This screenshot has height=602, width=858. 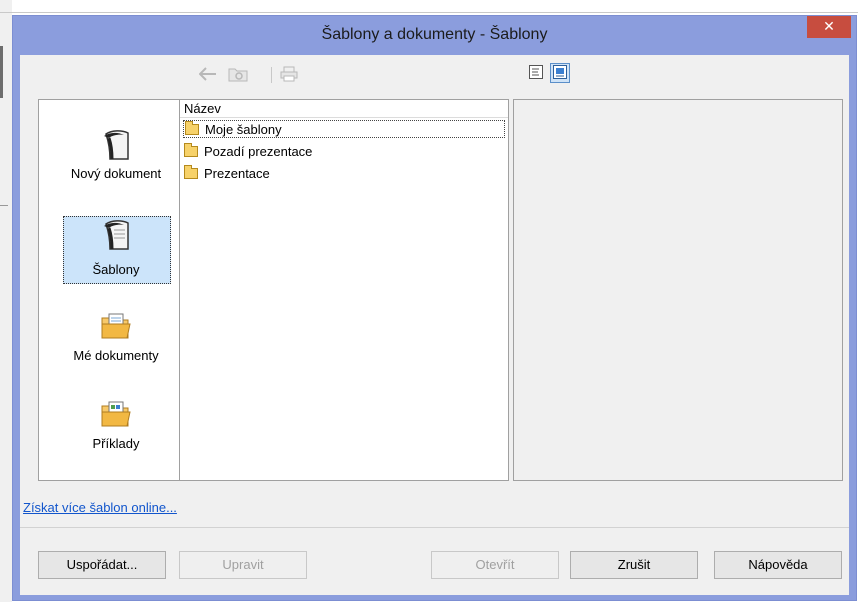 I want to click on nav-item-templates: Šablony, so click(x=116, y=250).